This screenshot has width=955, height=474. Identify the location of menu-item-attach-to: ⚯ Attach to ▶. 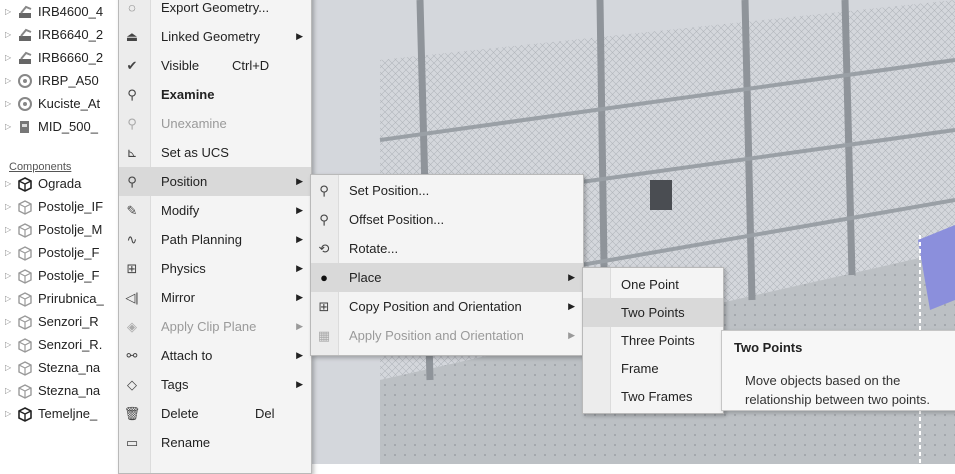
(215, 355).